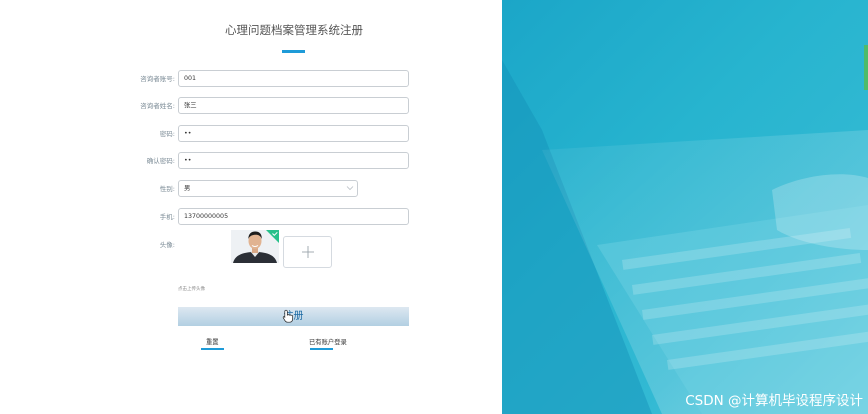  I want to click on name-row: 咨询者姓名: 张三, so click(251, 106).